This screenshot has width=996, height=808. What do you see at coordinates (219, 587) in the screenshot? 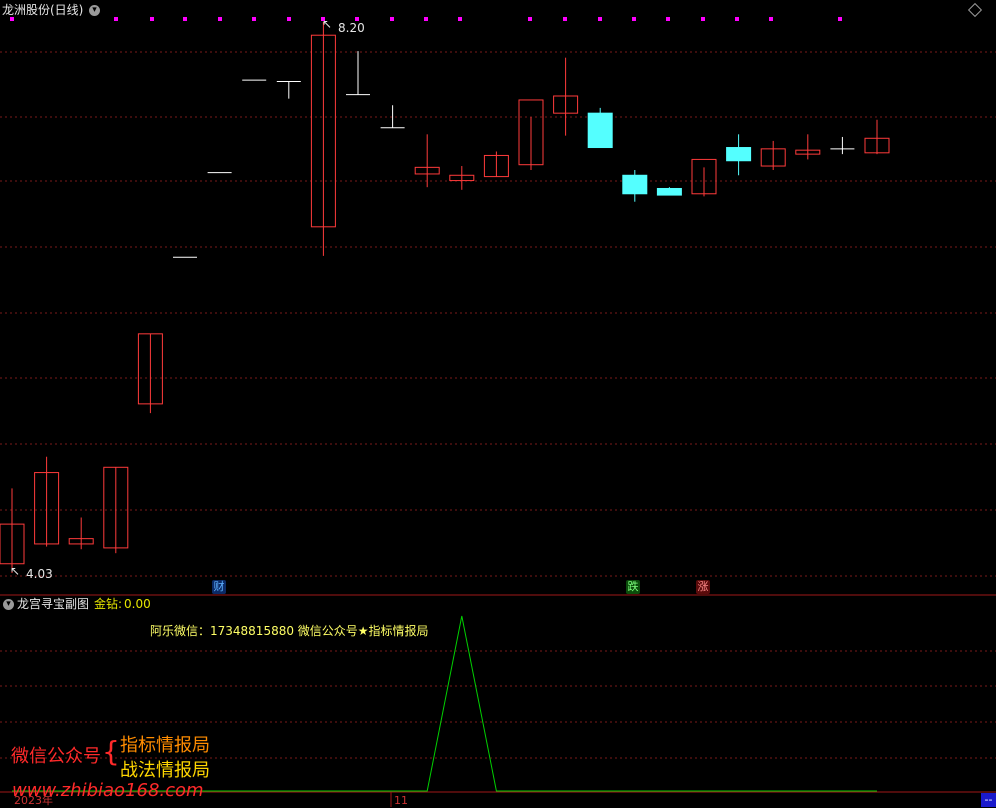
I see `event-marker-finance: 财` at bounding box center [219, 587].